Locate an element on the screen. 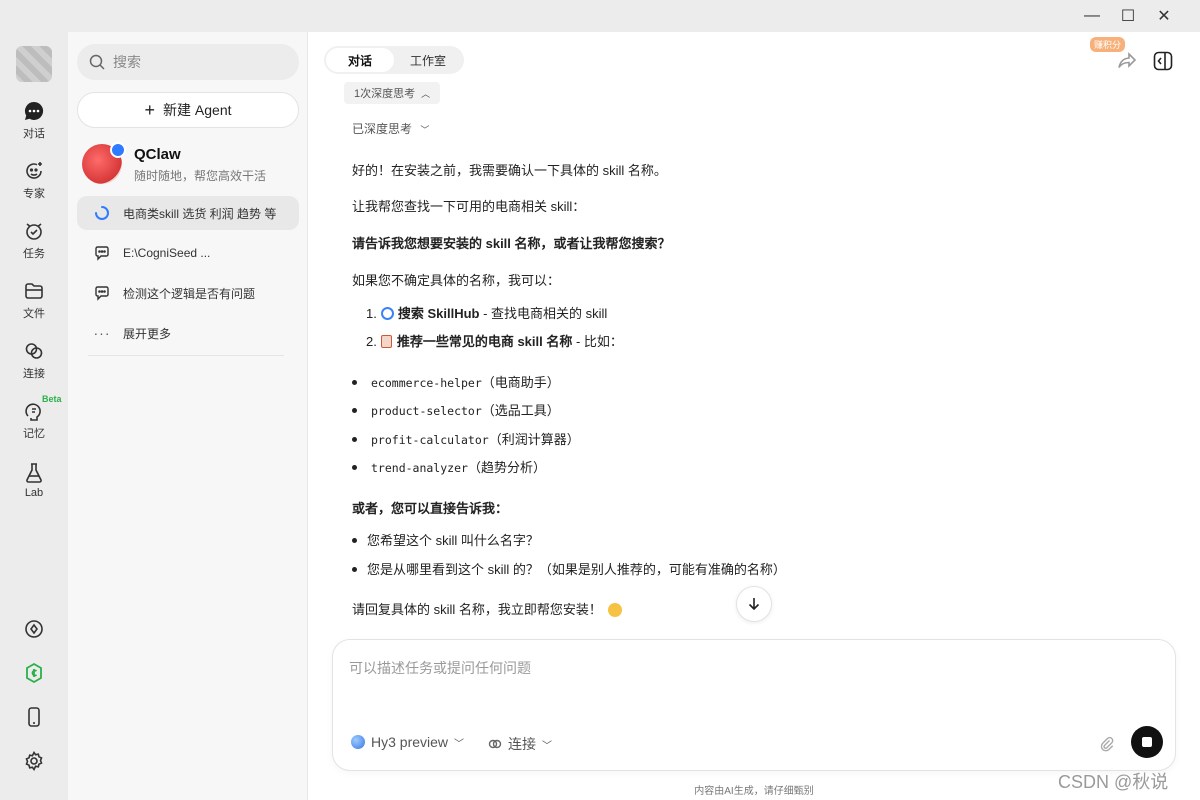  message-paragraph: 好的！在安装之前，我需要确认一下具体的 skill 名称。 is located at coordinates (509, 170).